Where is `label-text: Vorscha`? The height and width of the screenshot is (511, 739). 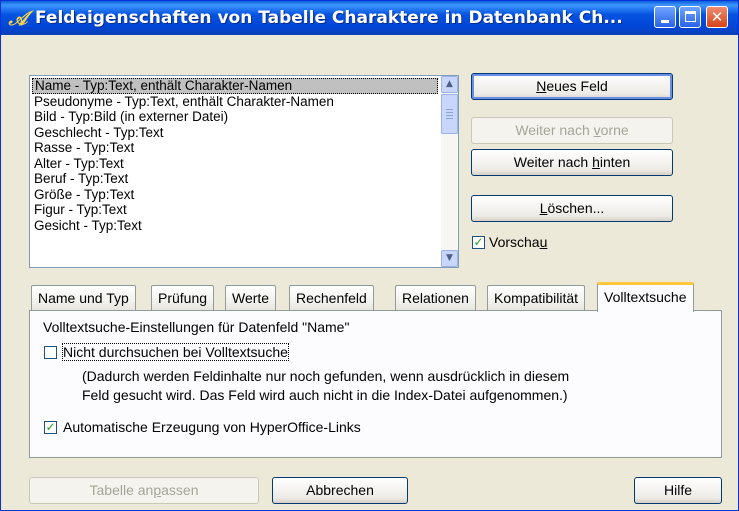 label-text: Vorscha is located at coordinates (514, 242).